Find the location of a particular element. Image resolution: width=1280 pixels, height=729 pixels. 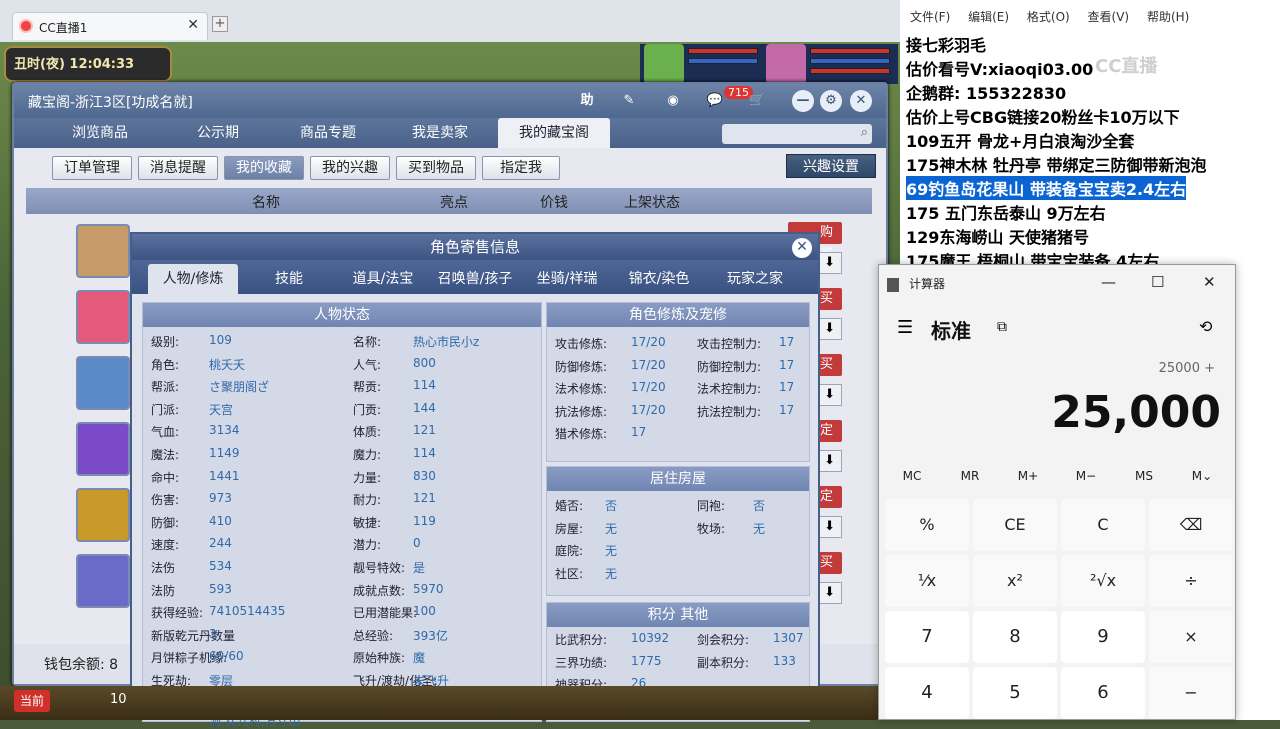

tab-seller: 我是卖家 is located at coordinates (440, 133).